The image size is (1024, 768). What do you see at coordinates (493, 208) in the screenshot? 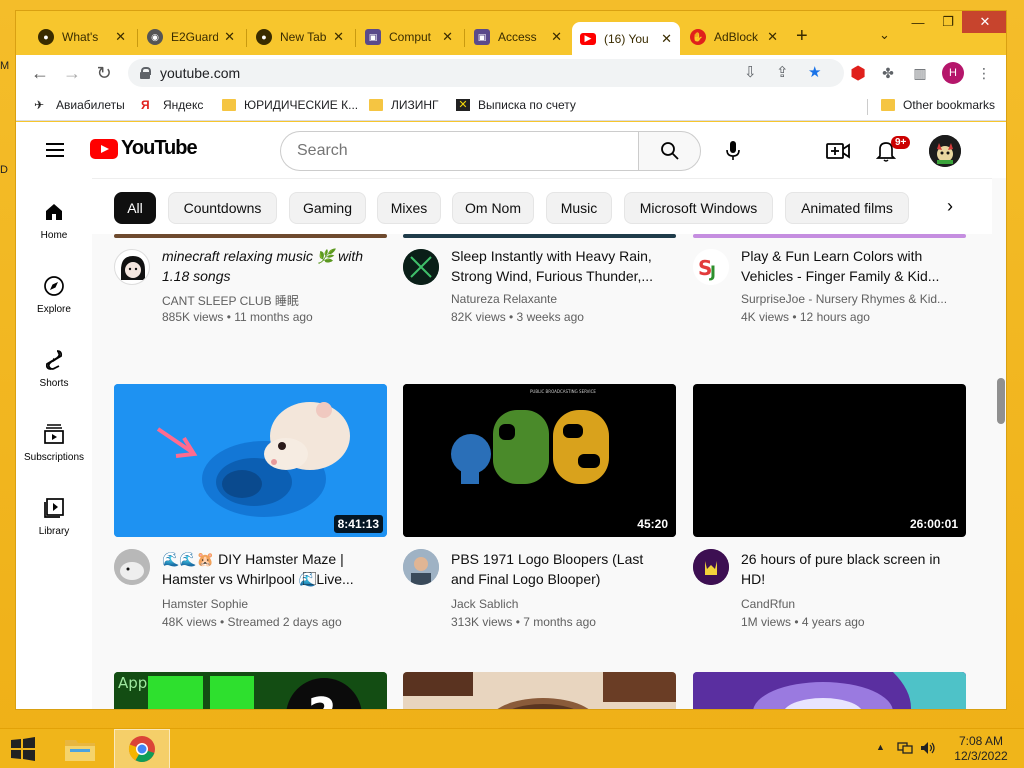
I see `chip-om-nom: Om Nom` at bounding box center [493, 208].